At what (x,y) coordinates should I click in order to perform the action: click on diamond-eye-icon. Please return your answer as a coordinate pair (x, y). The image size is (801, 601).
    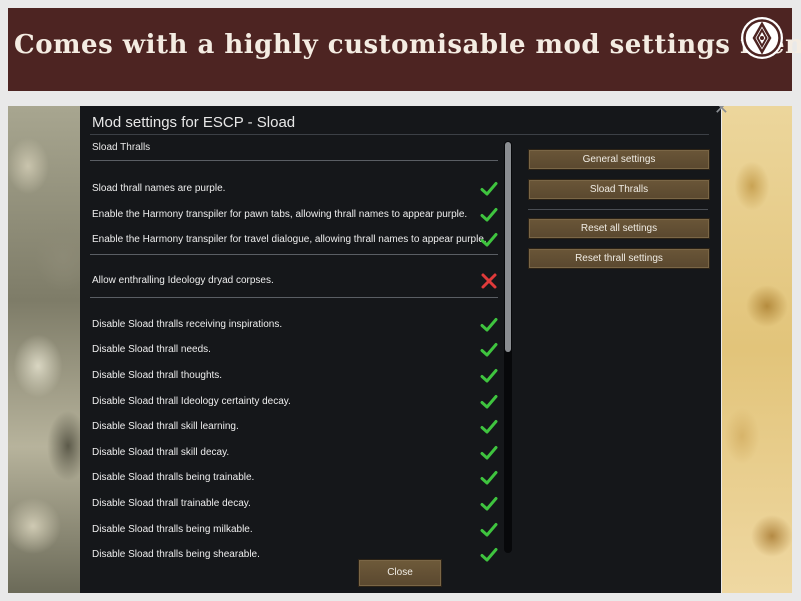
    Looking at the image, I should click on (762, 38).